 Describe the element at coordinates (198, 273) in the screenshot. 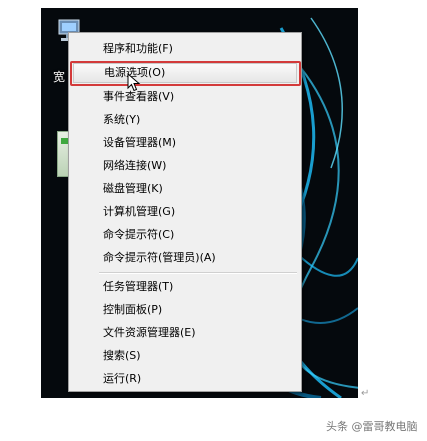

I see `menu-separator` at that location.